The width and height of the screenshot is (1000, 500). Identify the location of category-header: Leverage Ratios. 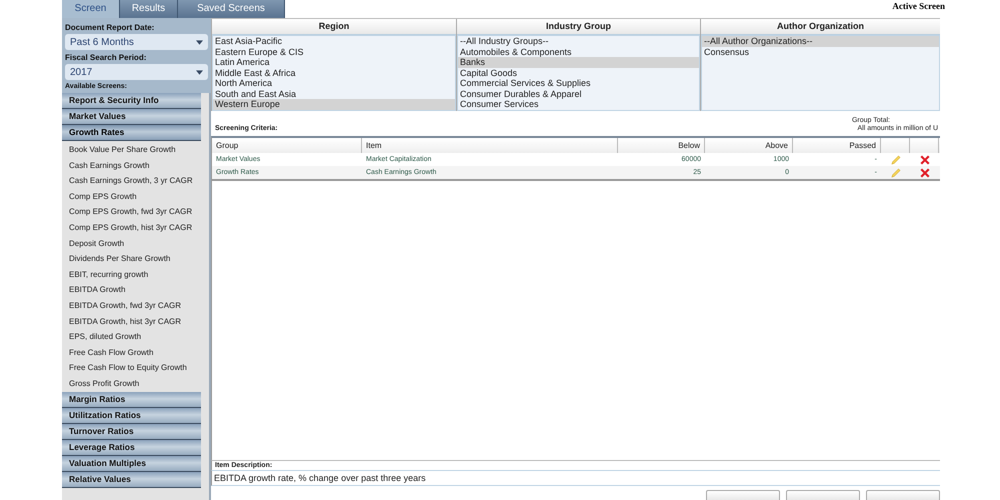
(131, 448).